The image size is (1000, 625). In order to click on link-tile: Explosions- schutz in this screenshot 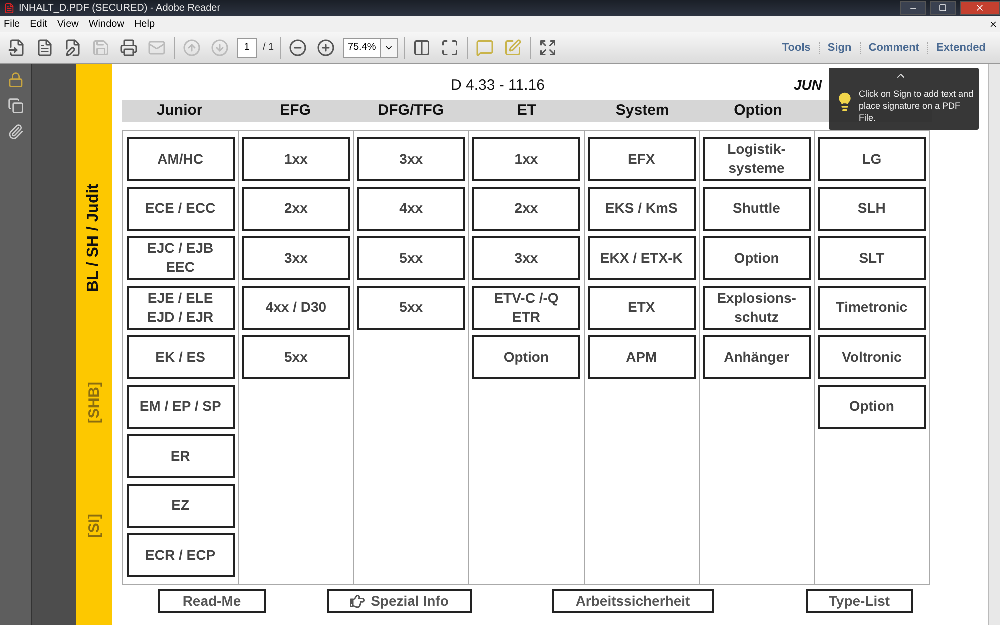, I will do `click(756, 308)`.